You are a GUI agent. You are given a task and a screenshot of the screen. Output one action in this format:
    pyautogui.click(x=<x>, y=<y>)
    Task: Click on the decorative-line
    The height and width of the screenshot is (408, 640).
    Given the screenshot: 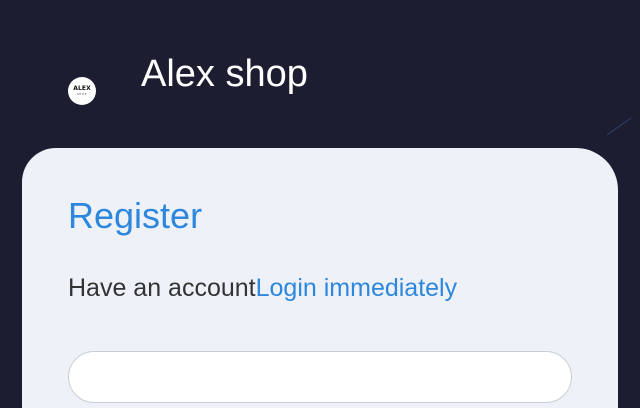 What is the action you would take?
    pyautogui.click(x=619, y=126)
    